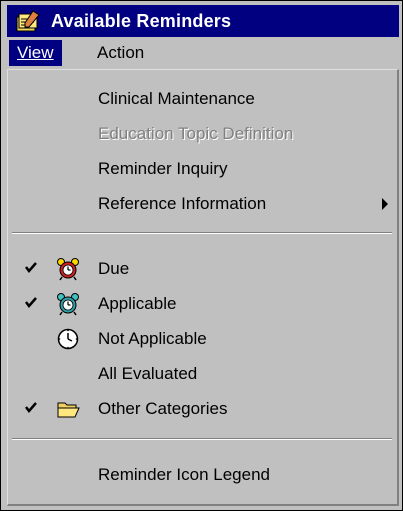 Image resolution: width=403 pixels, height=511 pixels. I want to click on menu-action: Action, so click(120, 53).